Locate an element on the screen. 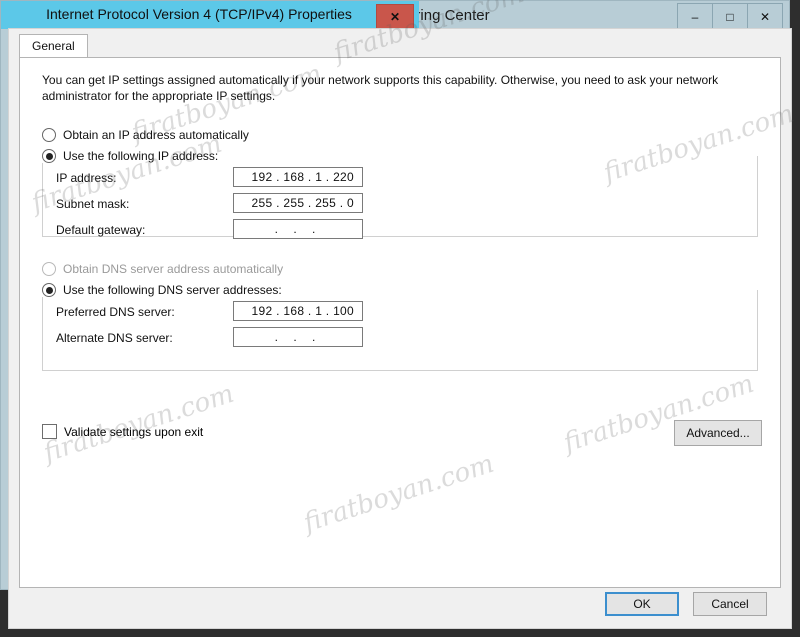 This screenshot has width=800, height=637. alternate-dns-input: . . . is located at coordinates (298, 337).